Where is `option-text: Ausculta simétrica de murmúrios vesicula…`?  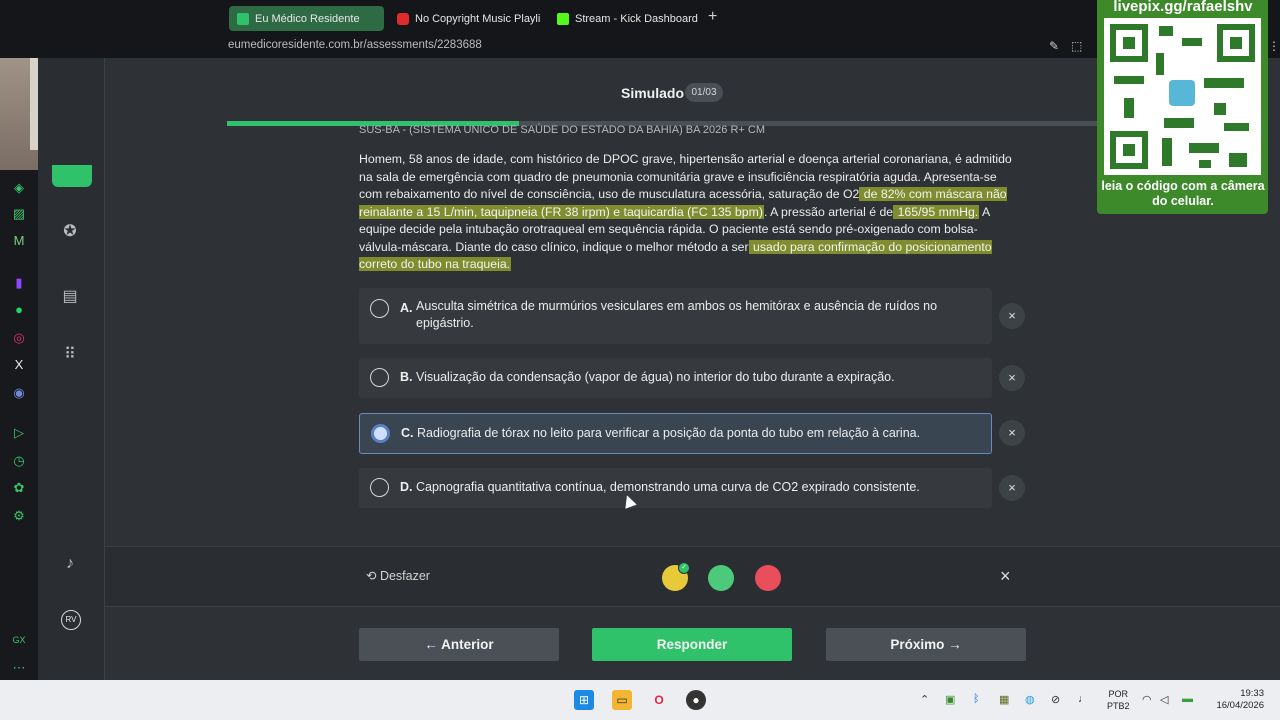 option-text: Ausculta simétrica de murmúrios vesicula… is located at coordinates (677, 314).